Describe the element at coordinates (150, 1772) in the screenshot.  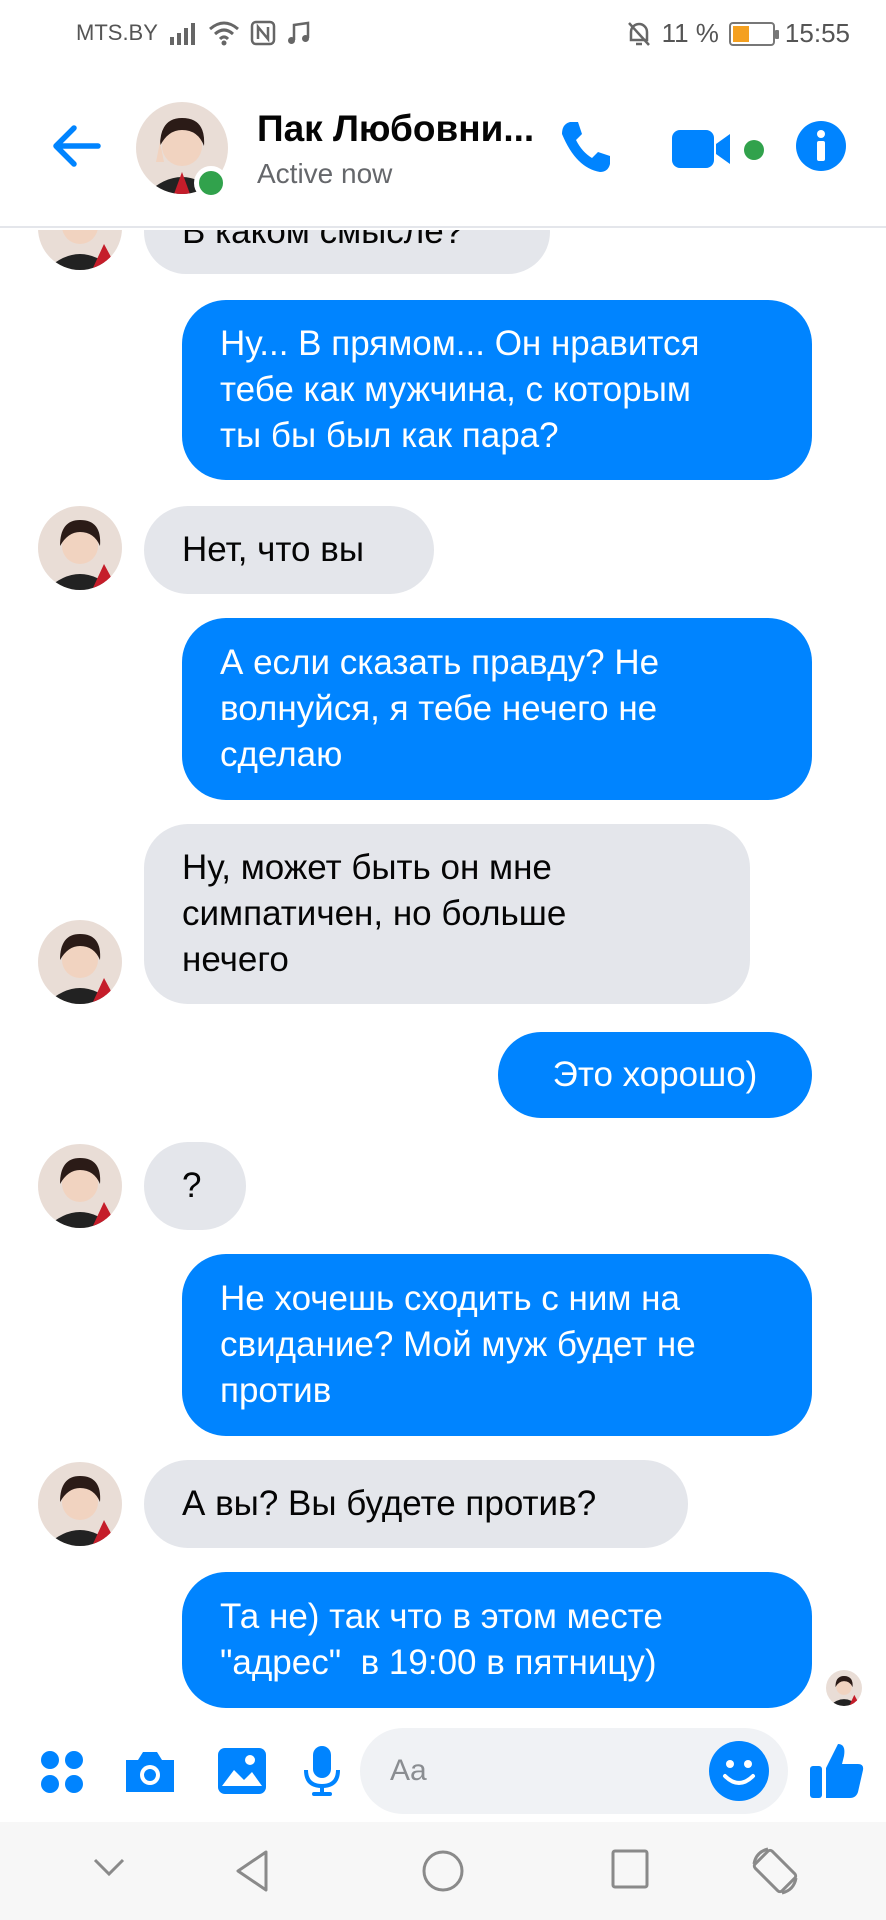
I see `camera-icon` at that location.